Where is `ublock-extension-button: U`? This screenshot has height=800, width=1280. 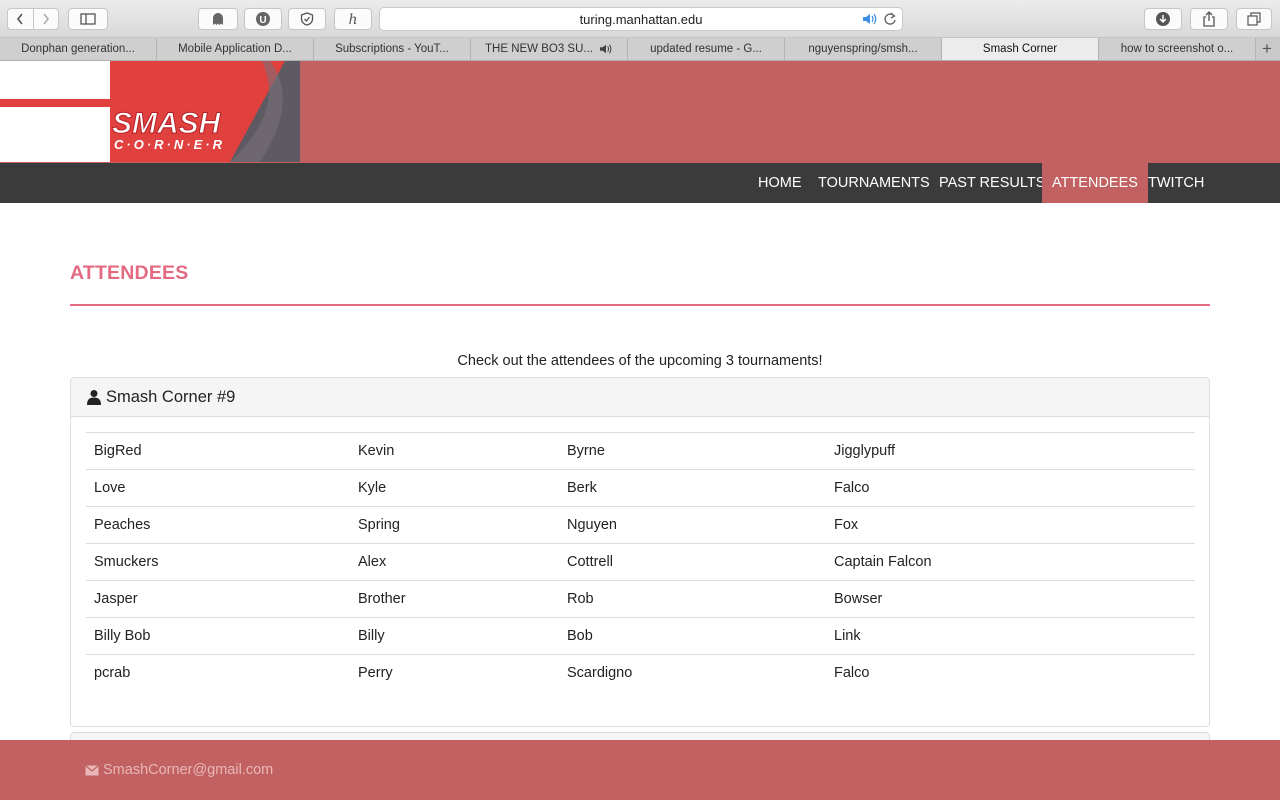 ublock-extension-button: U is located at coordinates (263, 19).